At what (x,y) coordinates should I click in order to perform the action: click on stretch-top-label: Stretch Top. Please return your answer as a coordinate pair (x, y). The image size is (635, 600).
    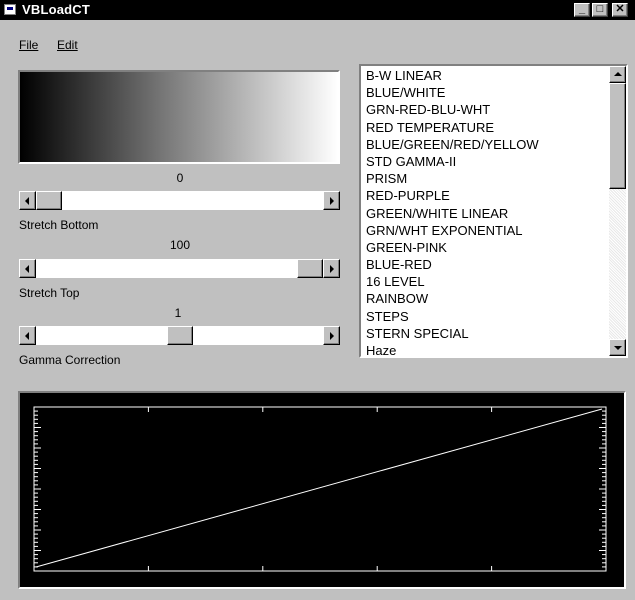
    Looking at the image, I should click on (49, 293).